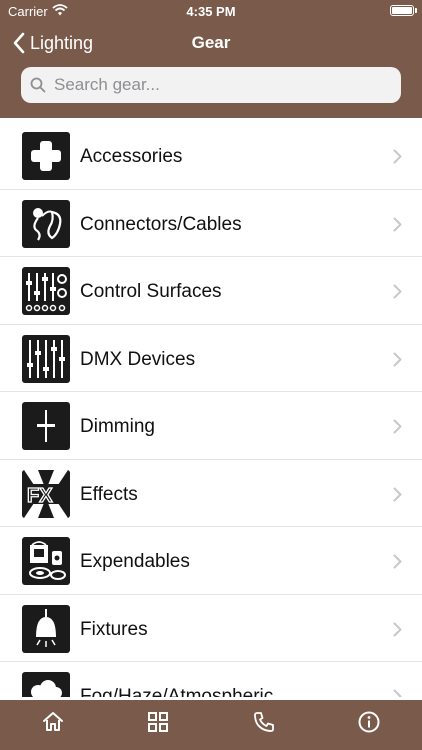 Image resolution: width=422 pixels, height=750 pixels. What do you see at coordinates (62, 42) in the screenshot?
I see `back-button-label: Lighting` at bounding box center [62, 42].